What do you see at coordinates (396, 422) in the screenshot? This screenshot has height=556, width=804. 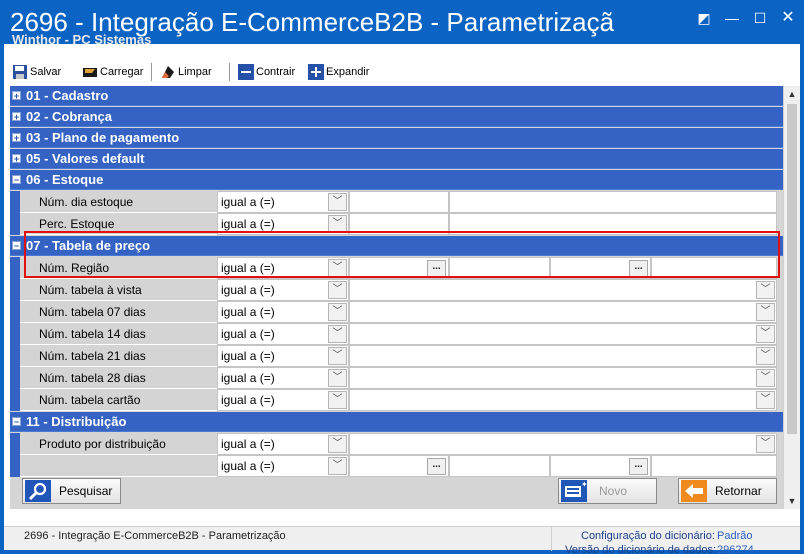 I see `group-distribuicao: − 11 - Distribuição` at bounding box center [396, 422].